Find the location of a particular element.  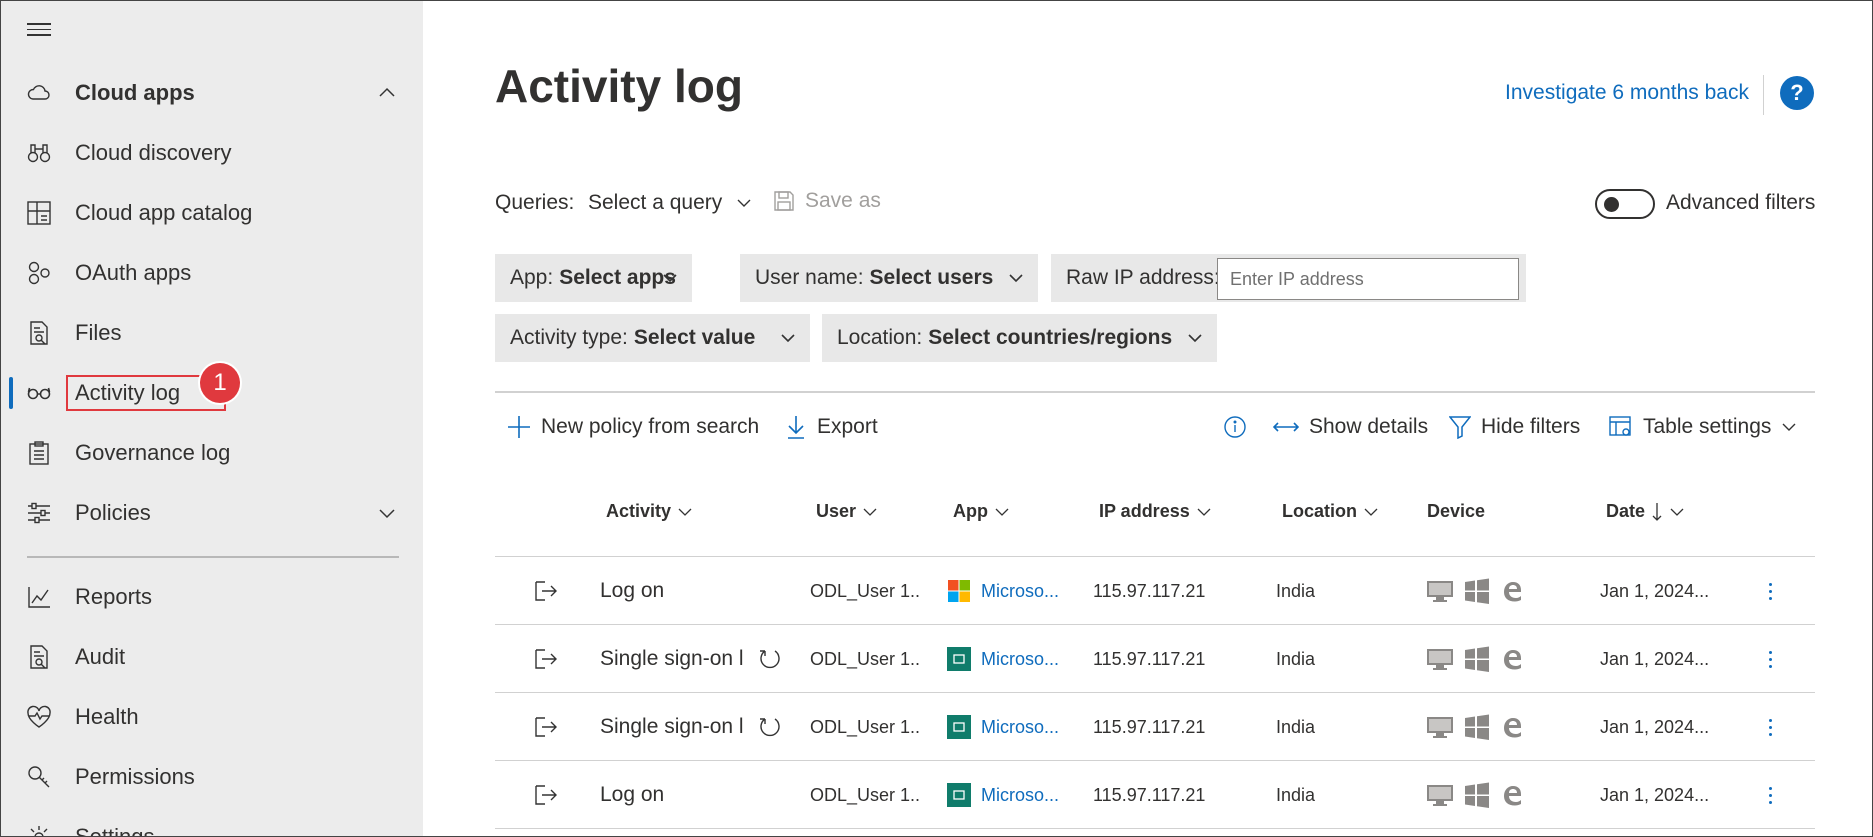

teams-green-logo is located at coordinates (959, 727).